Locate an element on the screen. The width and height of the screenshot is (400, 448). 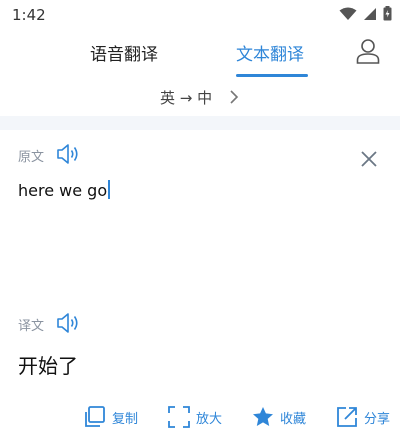
copy-button: 复制 is located at coordinates (111, 417).